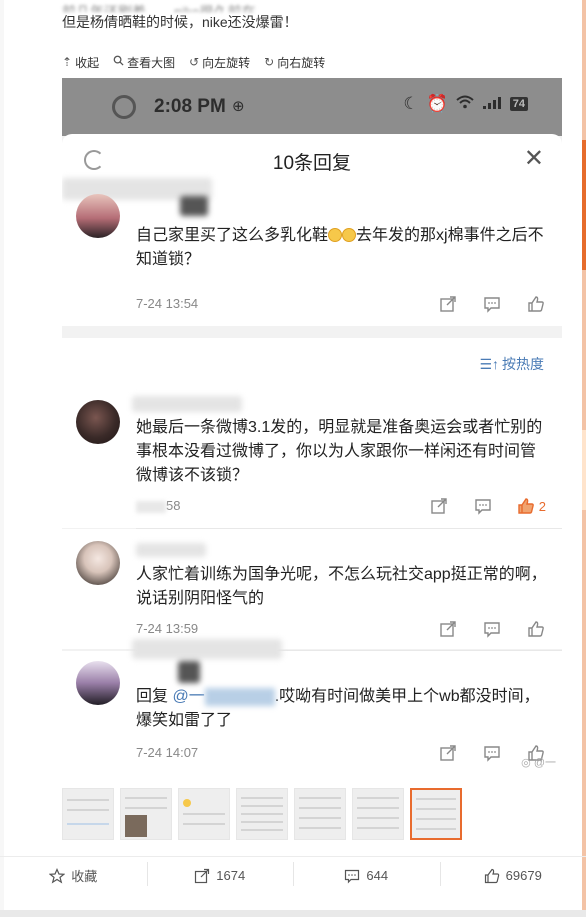 This screenshot has height=917, width=586. What do you see at coordinates (226, 62) in the screenshot?
I see `rotate-left-label: 向左旋转` at bounding box center [226, 62].